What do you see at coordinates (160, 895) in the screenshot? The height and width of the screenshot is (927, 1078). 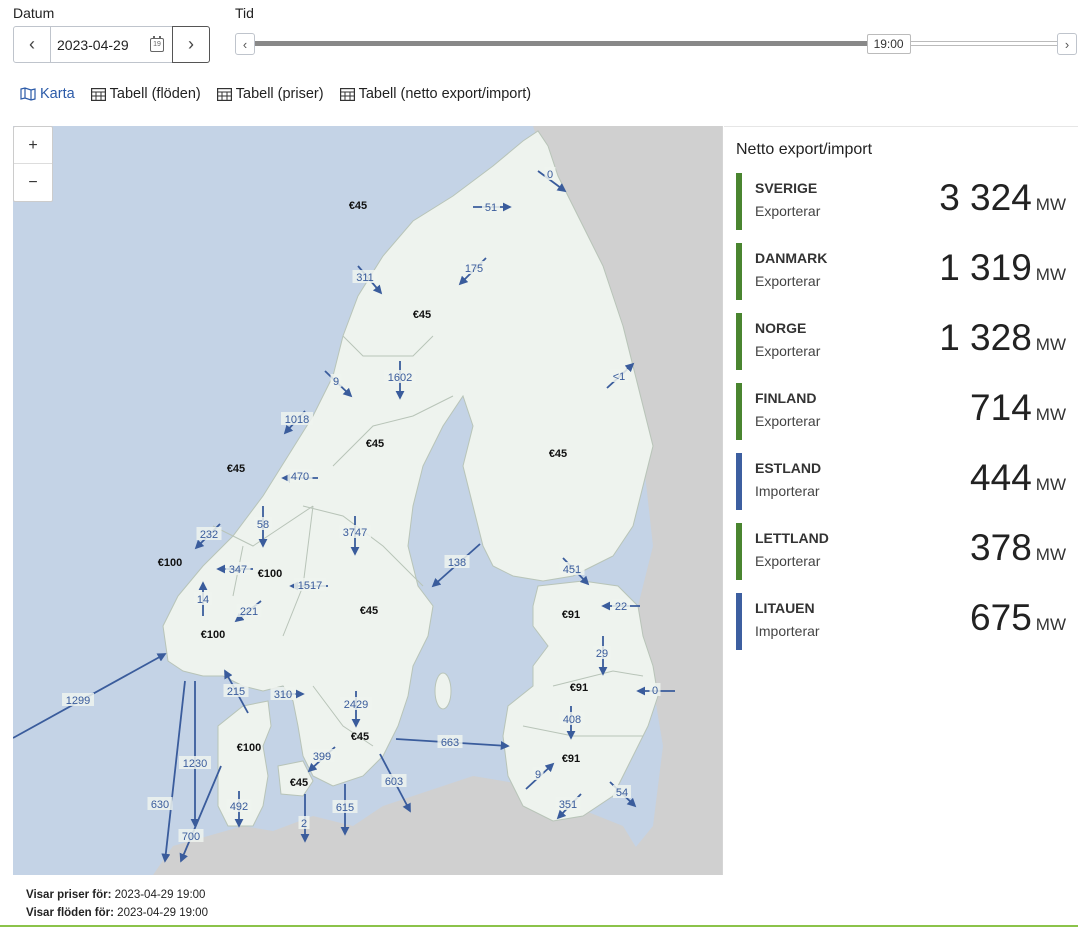 I see `prices-value: 2023-04-29 19:00` at bounding box center [160, 895].